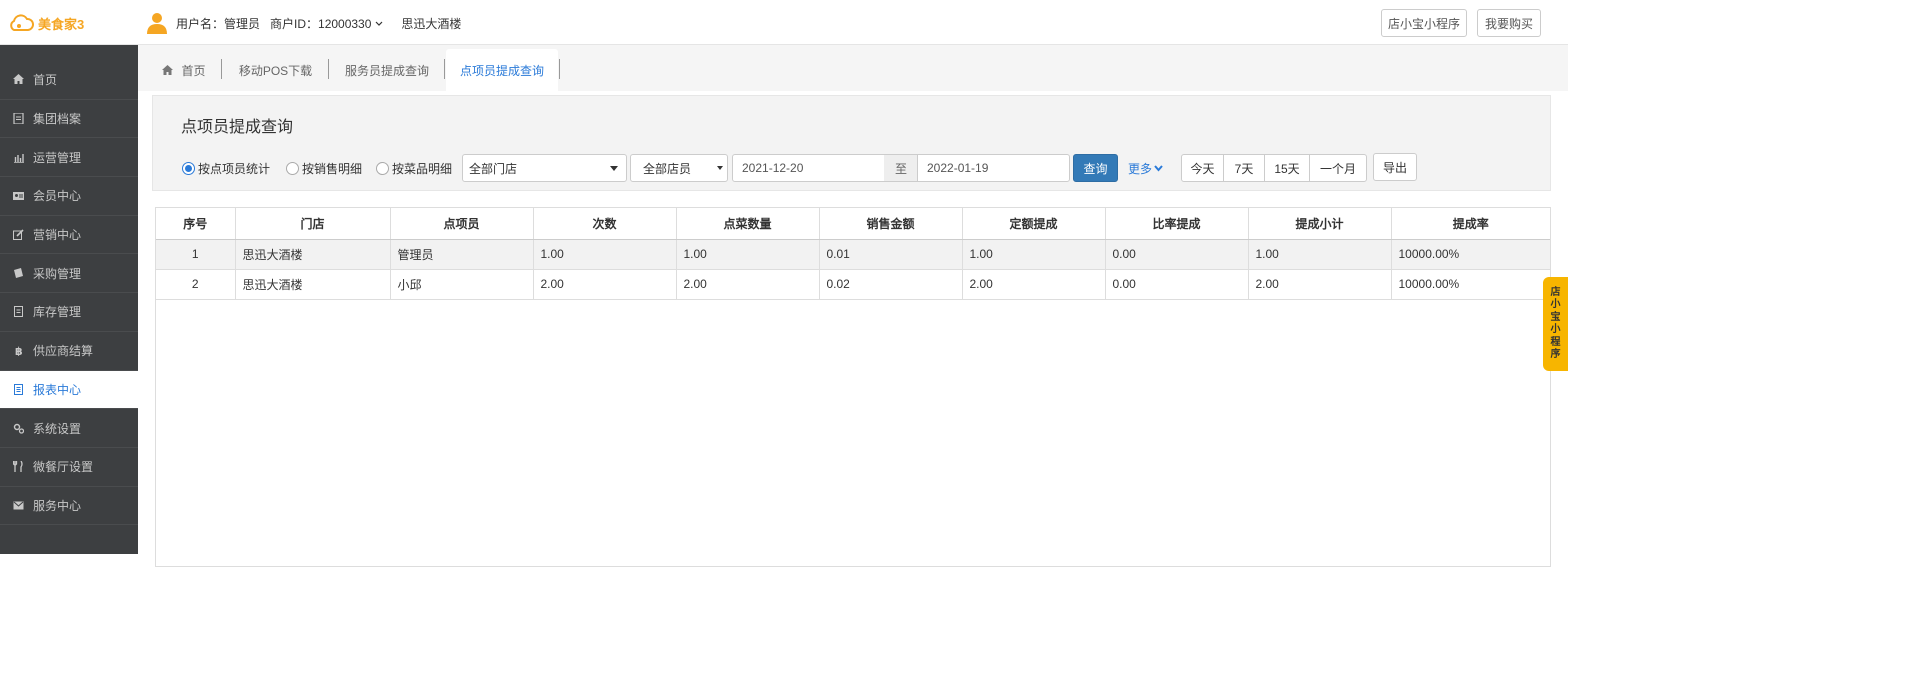 The image size is (1908, 674). I want to click on sidebar-item-label: 运营管理, so click(57, 157).